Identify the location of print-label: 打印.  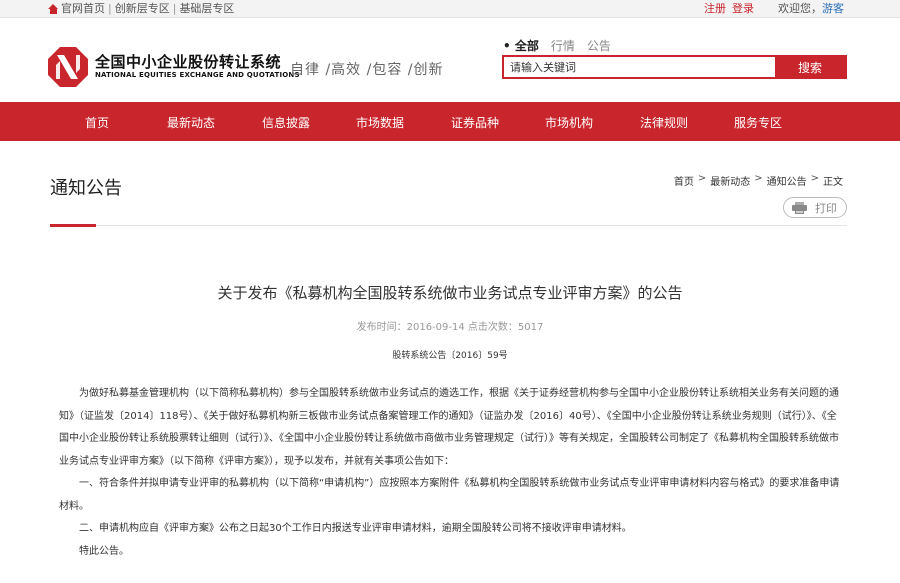
(826, 208).